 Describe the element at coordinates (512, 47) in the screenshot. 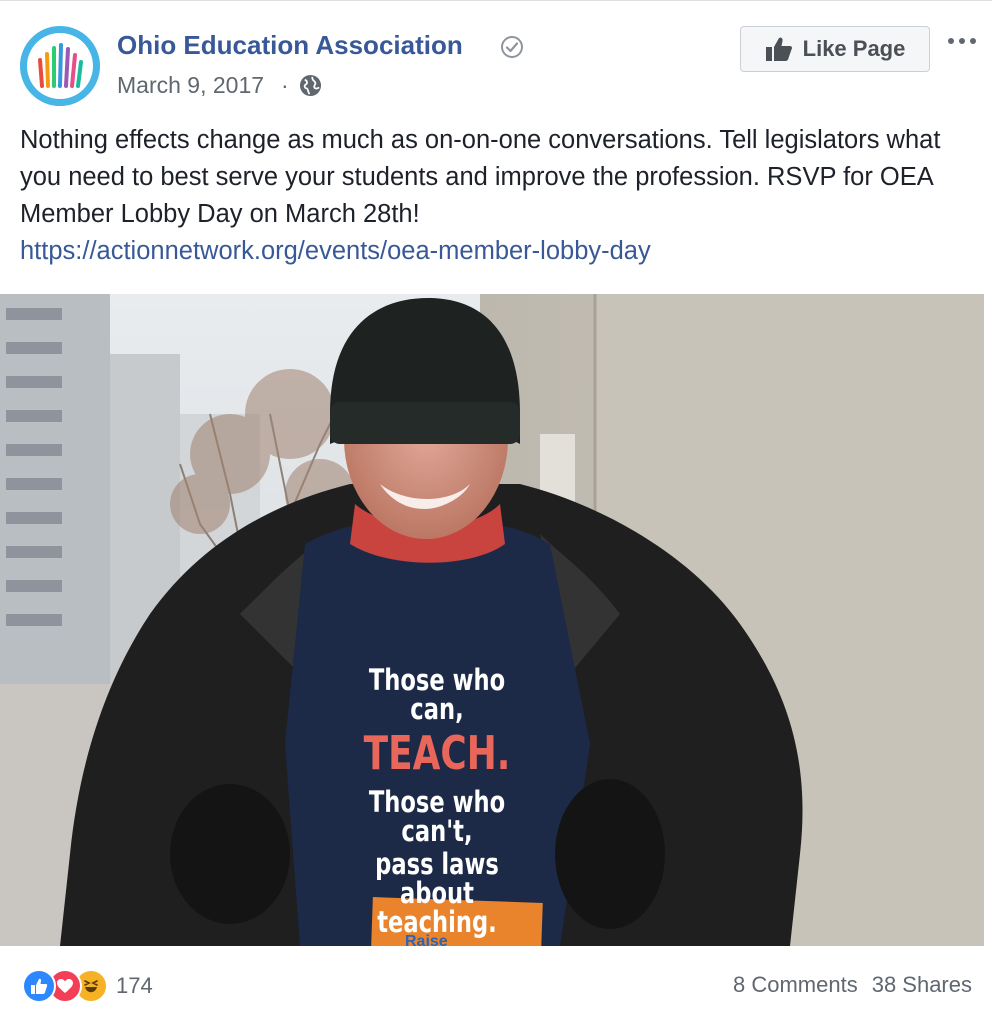

I see `verified-check-icon` at that location.